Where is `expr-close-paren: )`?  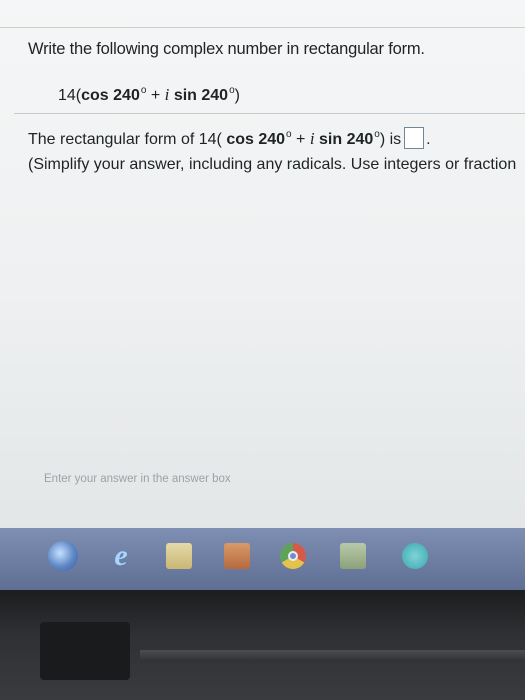 expr-close-paren: ) is located at coordinates (237, 95).